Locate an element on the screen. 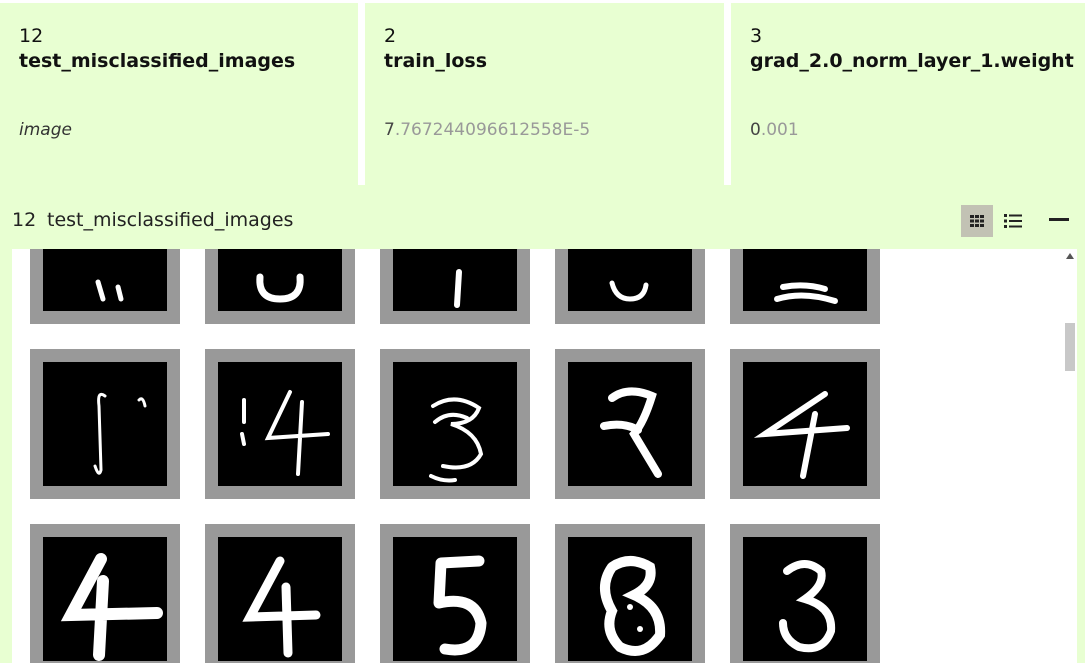 The width and height of the screenshot is (1085, 663). card-value-lead: 7 is located at coordinates (389, 130).